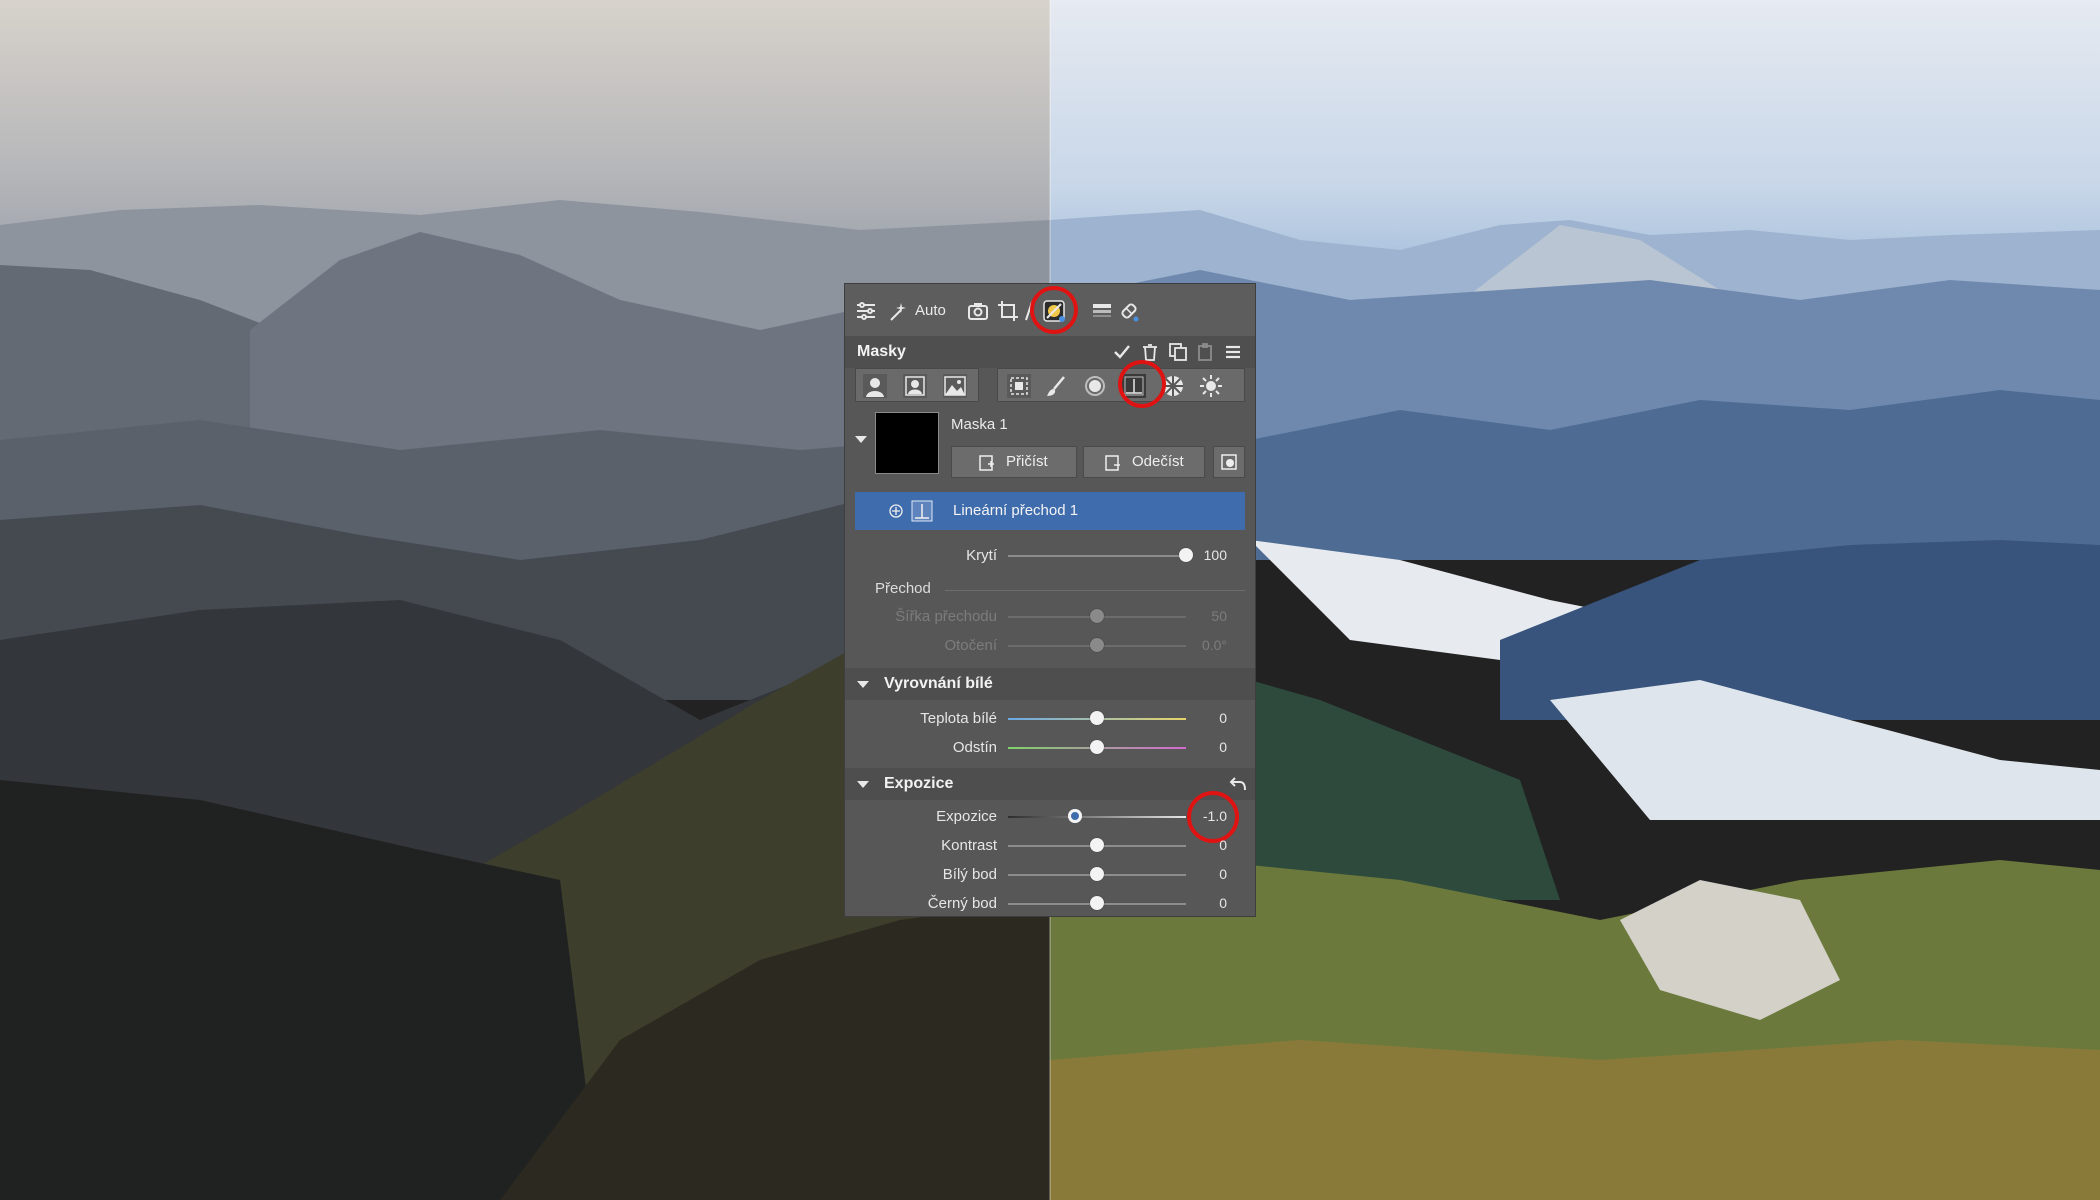 This screenshot has width=2100, height=1200. I want to click on add-mask-button: Přičíst, so click(1014, 462).